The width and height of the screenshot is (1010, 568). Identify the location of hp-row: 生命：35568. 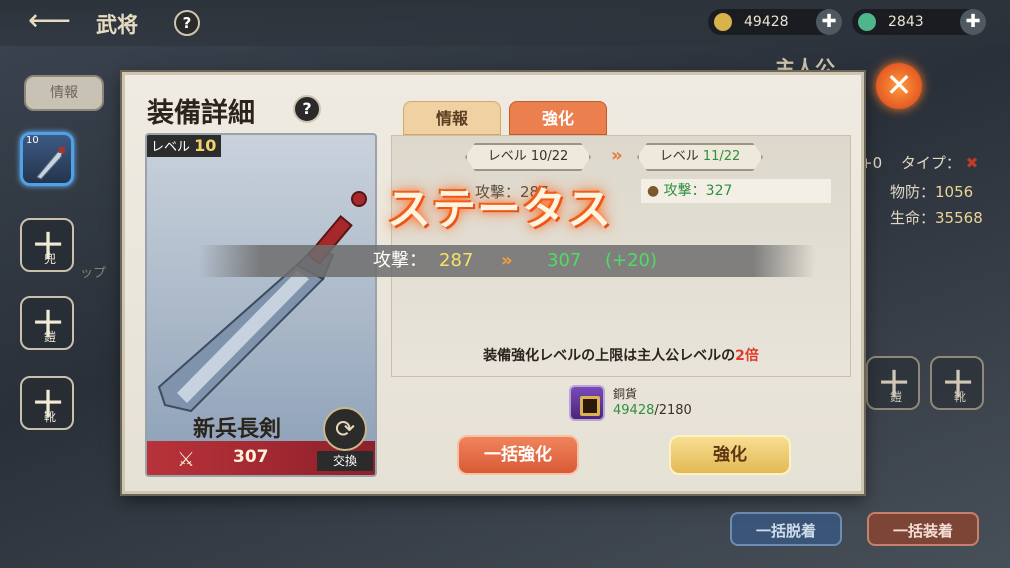
(936, 217).